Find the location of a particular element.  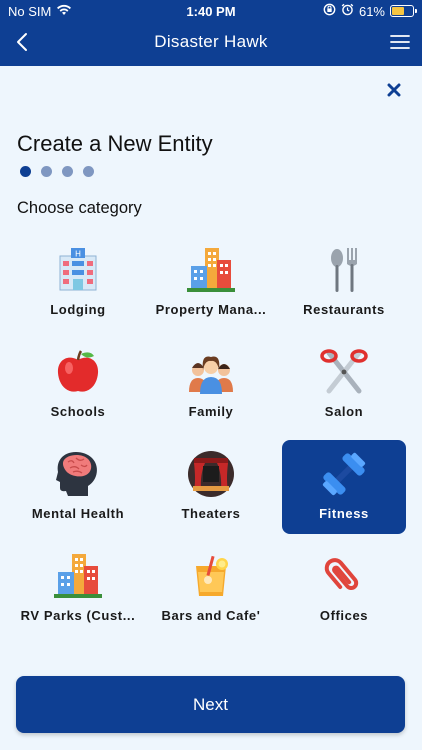

theater-stage-icon is located at coordinates (211, 474).